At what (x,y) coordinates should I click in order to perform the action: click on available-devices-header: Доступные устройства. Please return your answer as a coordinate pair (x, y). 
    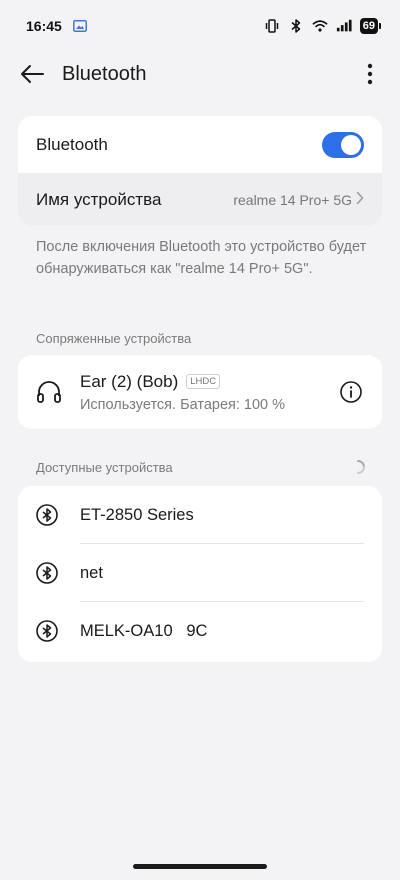
    Looking at the image, I should click on (201, 467).